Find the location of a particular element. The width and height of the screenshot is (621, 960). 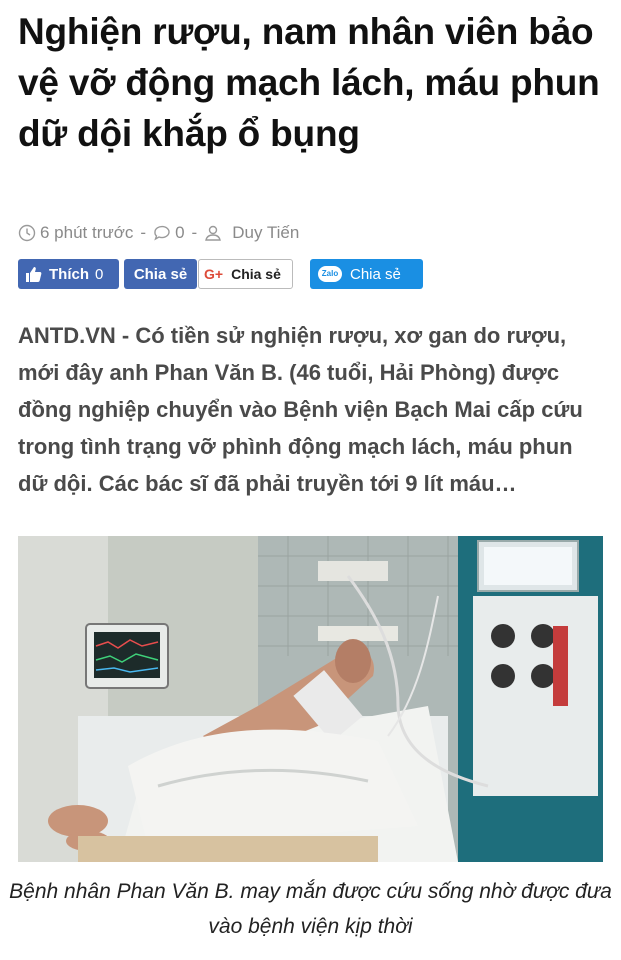

zalo-icon: Zalo is located at coordinates (330, 274).